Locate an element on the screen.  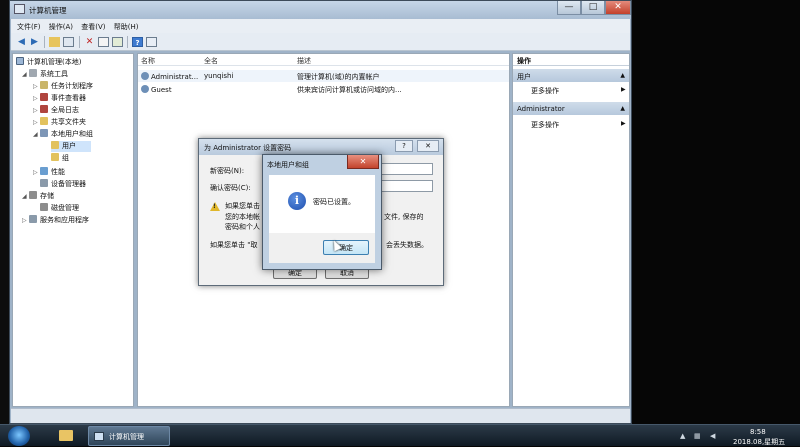
services-icon is located at coordinates (33, 219).